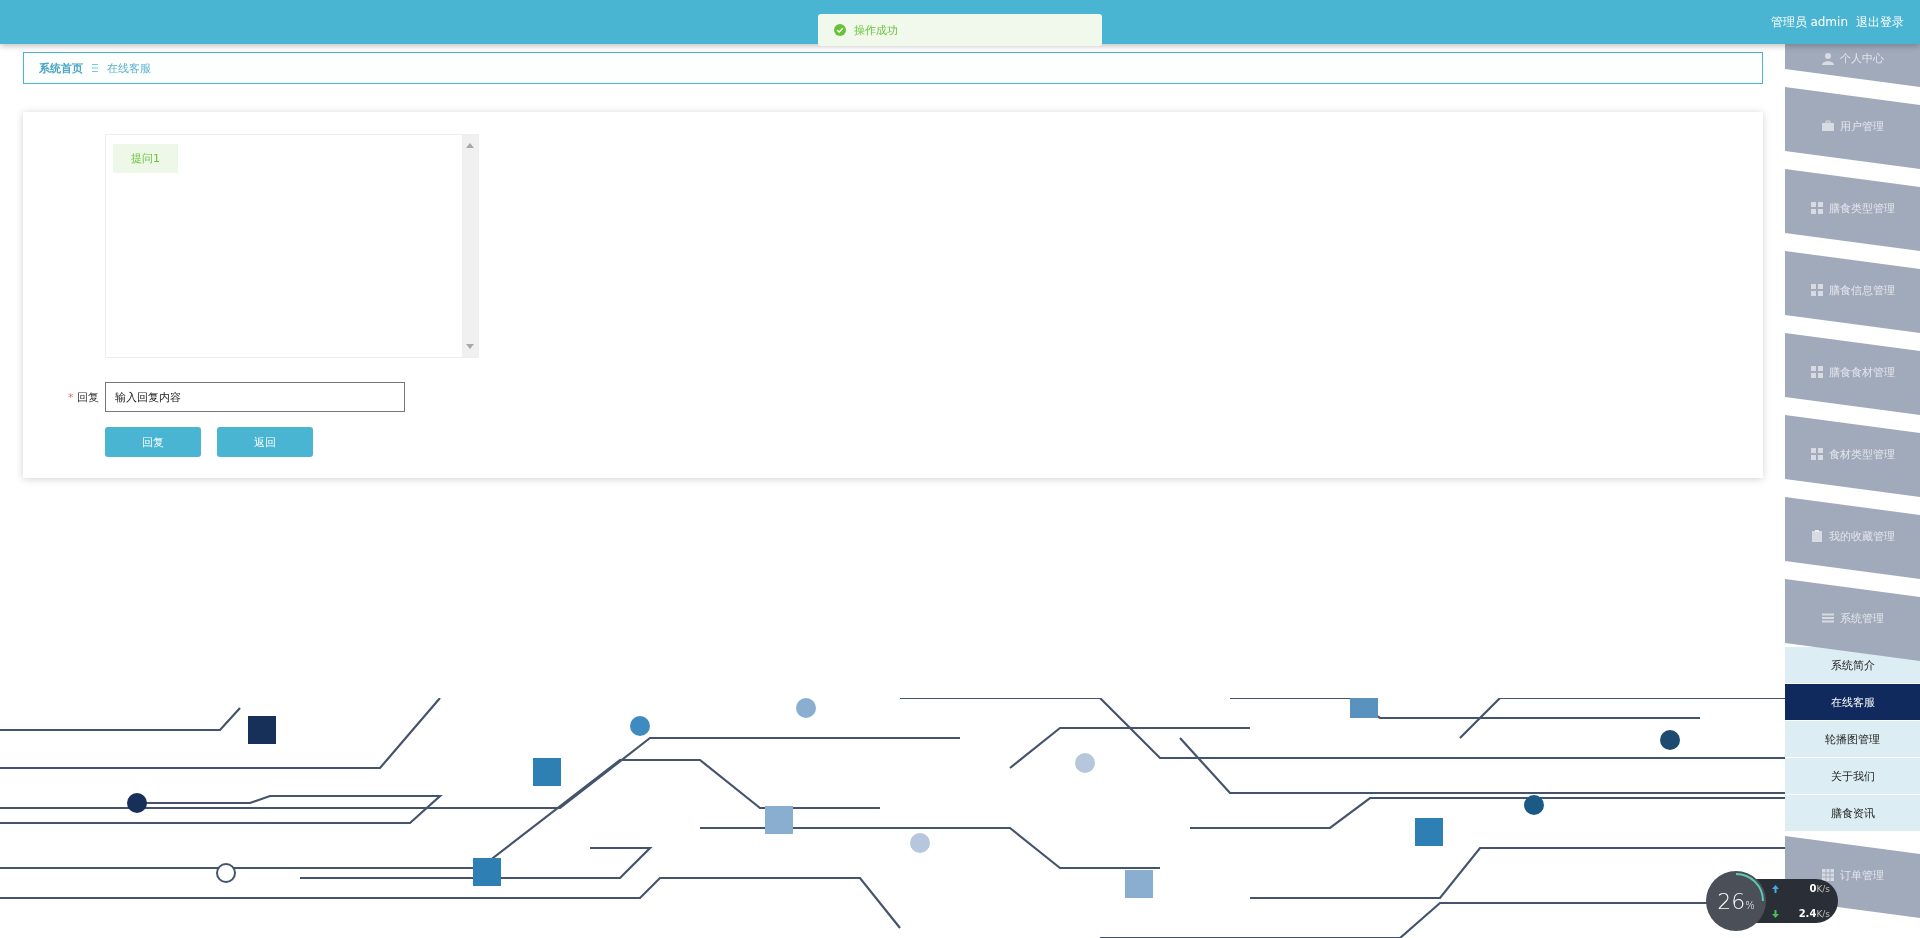 This screenshot has height=938, width=1920. What do you see at coordinates (88, 397) in the screenshot?
I see `reply-label: 回复` at bounding box center [88, 397].